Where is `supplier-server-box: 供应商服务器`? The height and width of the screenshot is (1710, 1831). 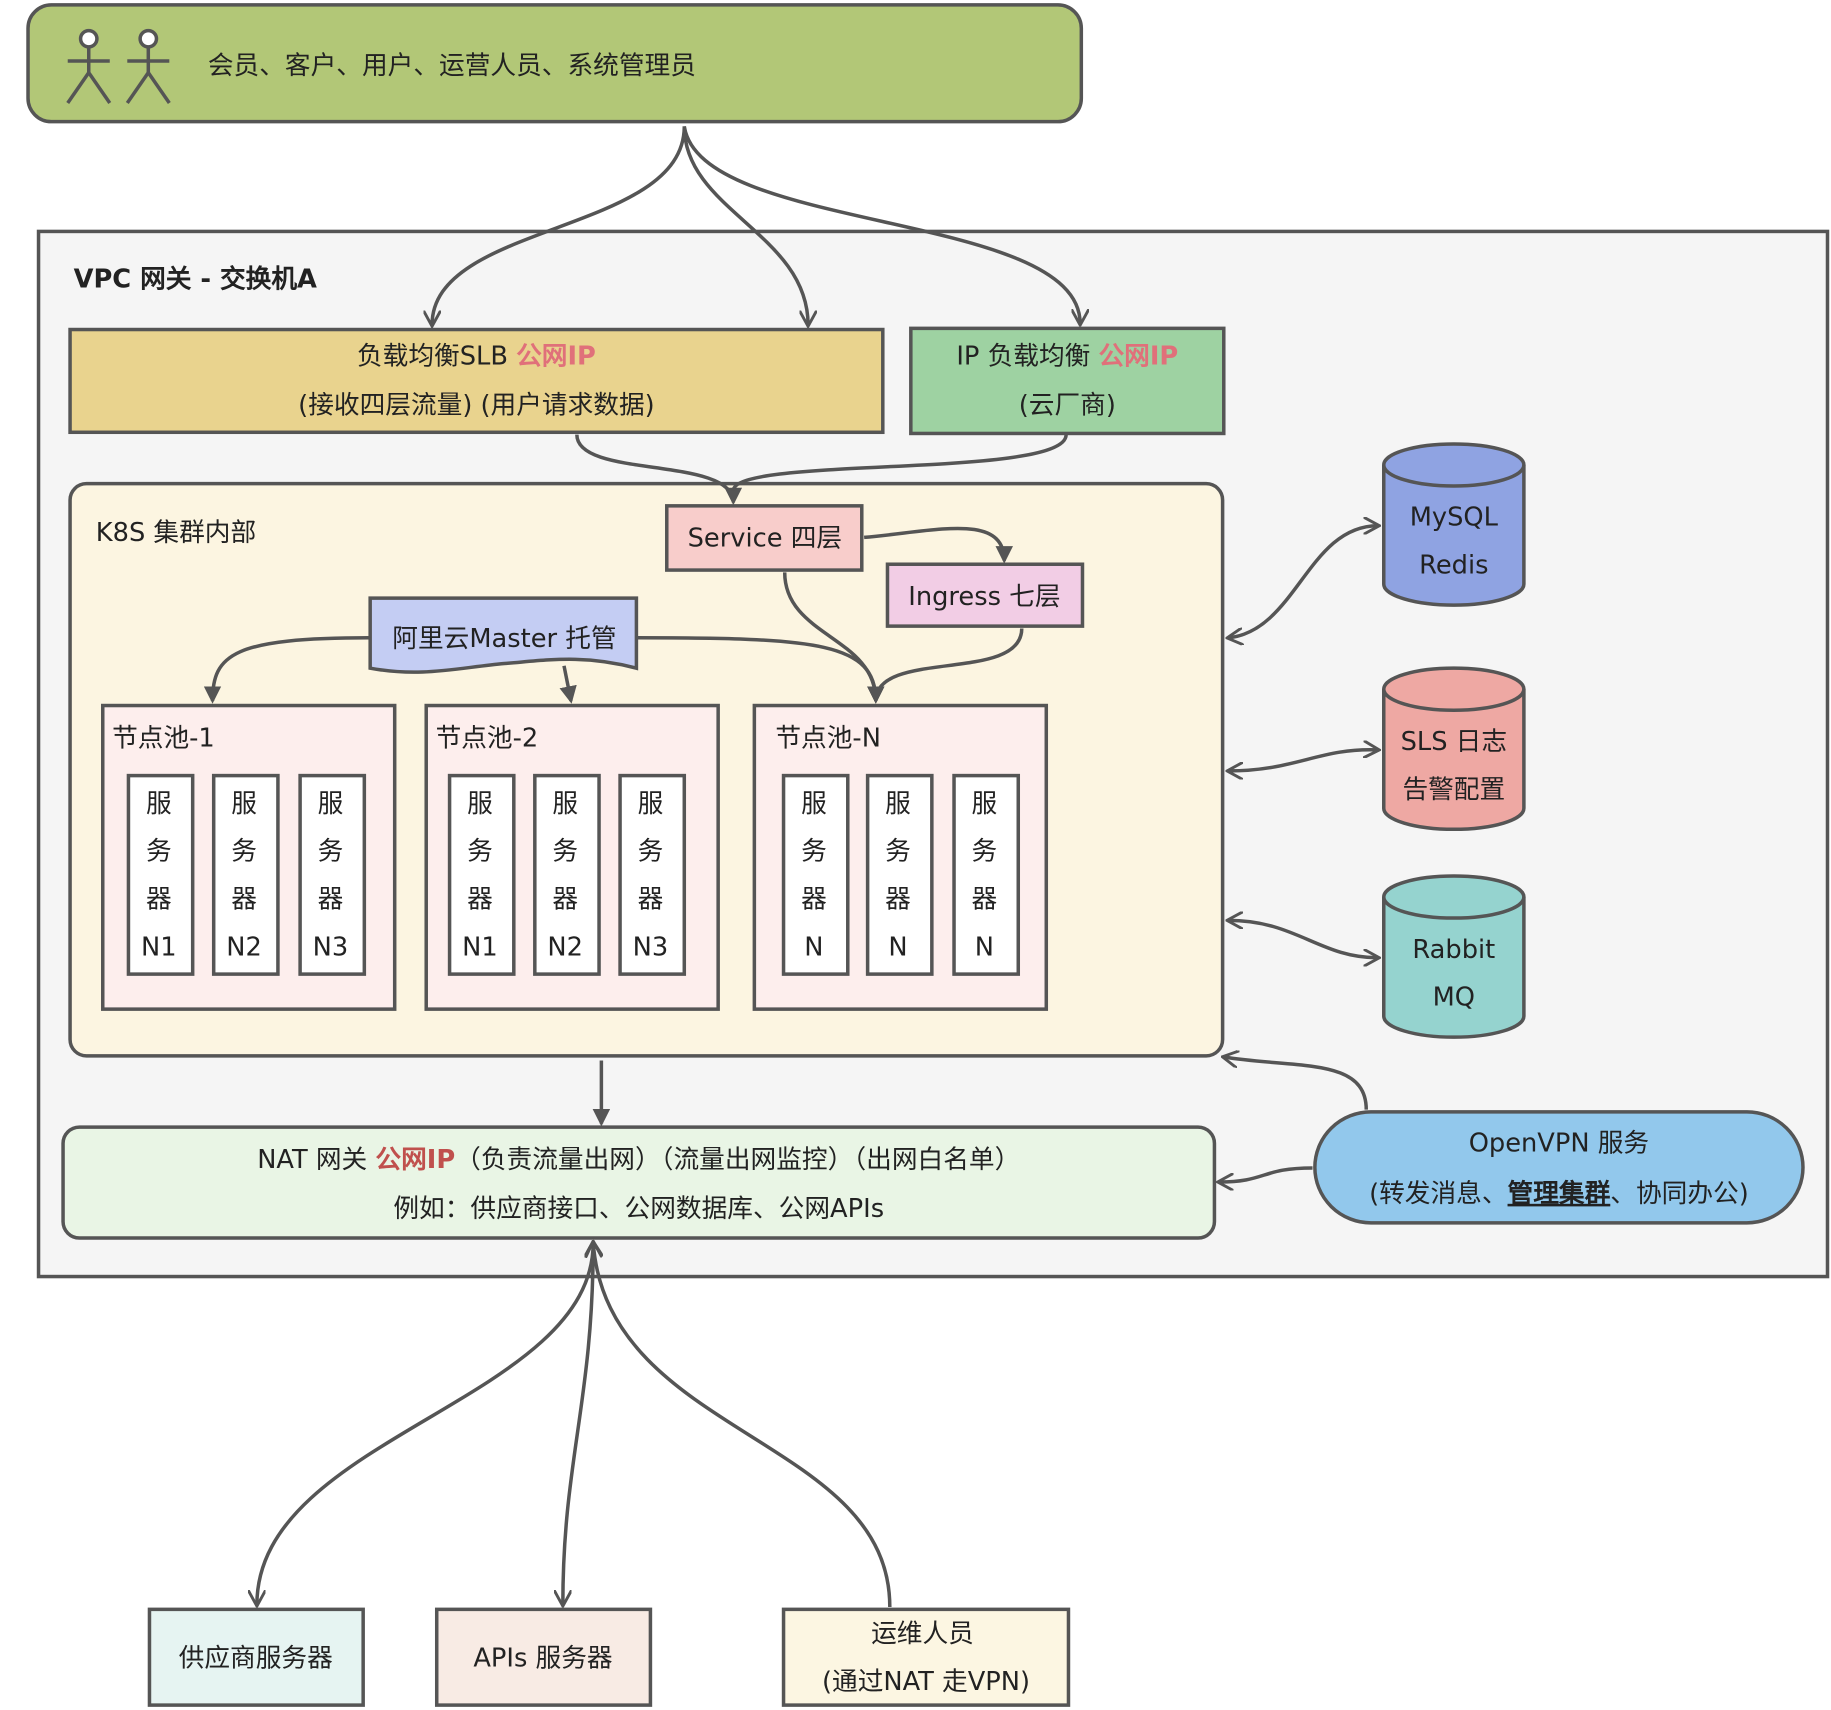
supplier-server-box: 供应商服务器 is located at coordinates (256, 1657).